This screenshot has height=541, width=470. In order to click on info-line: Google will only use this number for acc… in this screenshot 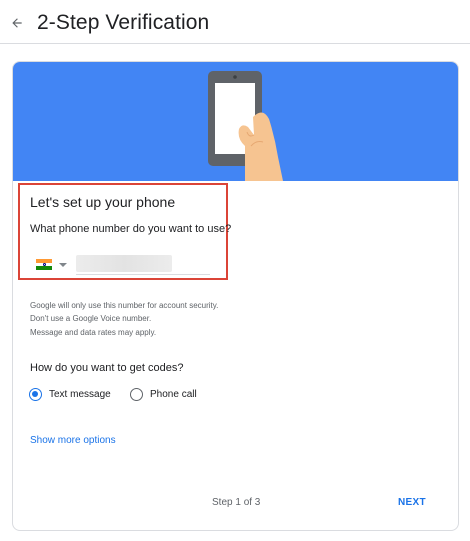, I will do `click(124, 305)`.